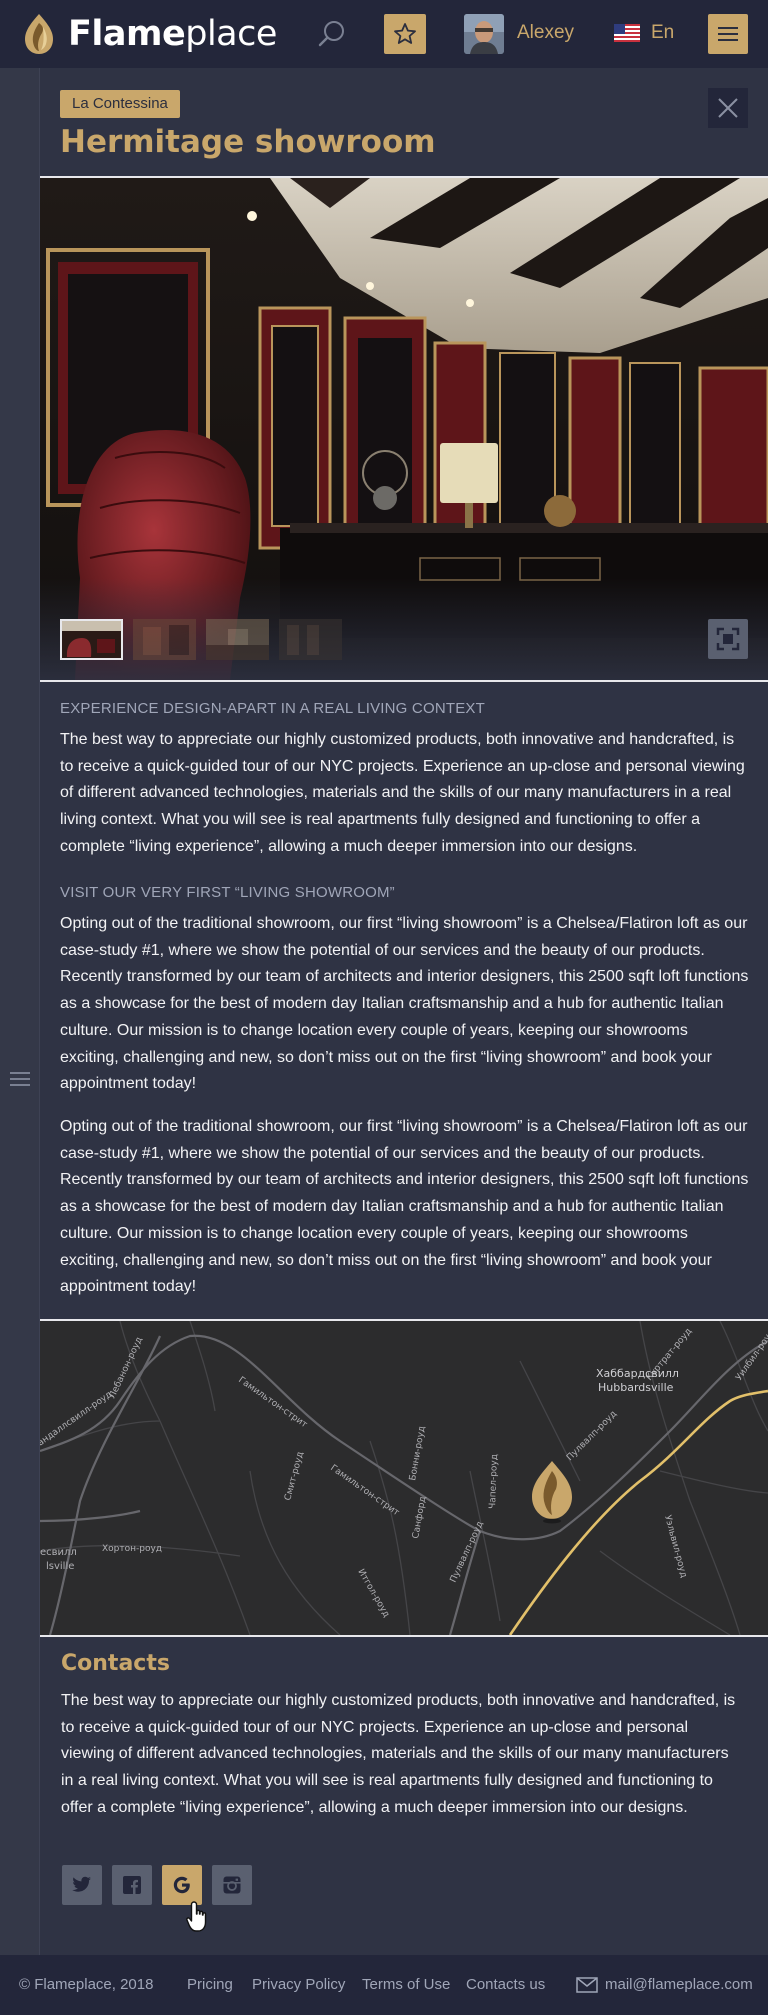  I want to click on search-icon, so click(332, 34).